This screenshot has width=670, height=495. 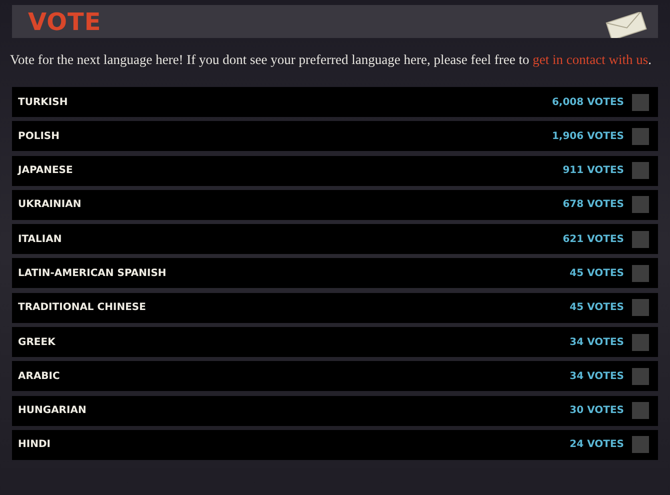 I want to click on language-name: POLISH, so click(x=39, y=136).